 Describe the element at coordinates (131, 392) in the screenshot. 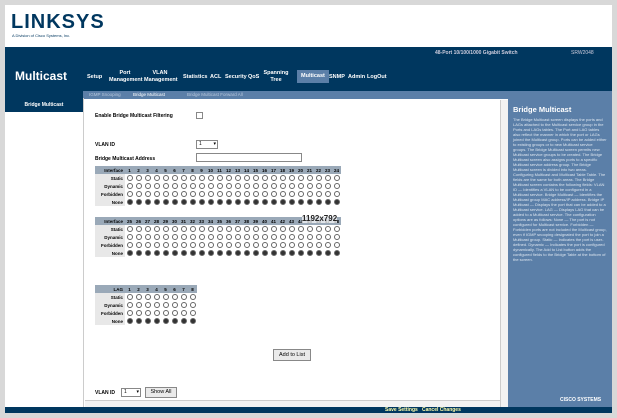

I see `vlan-filter-select: 1 ▾` at that location.